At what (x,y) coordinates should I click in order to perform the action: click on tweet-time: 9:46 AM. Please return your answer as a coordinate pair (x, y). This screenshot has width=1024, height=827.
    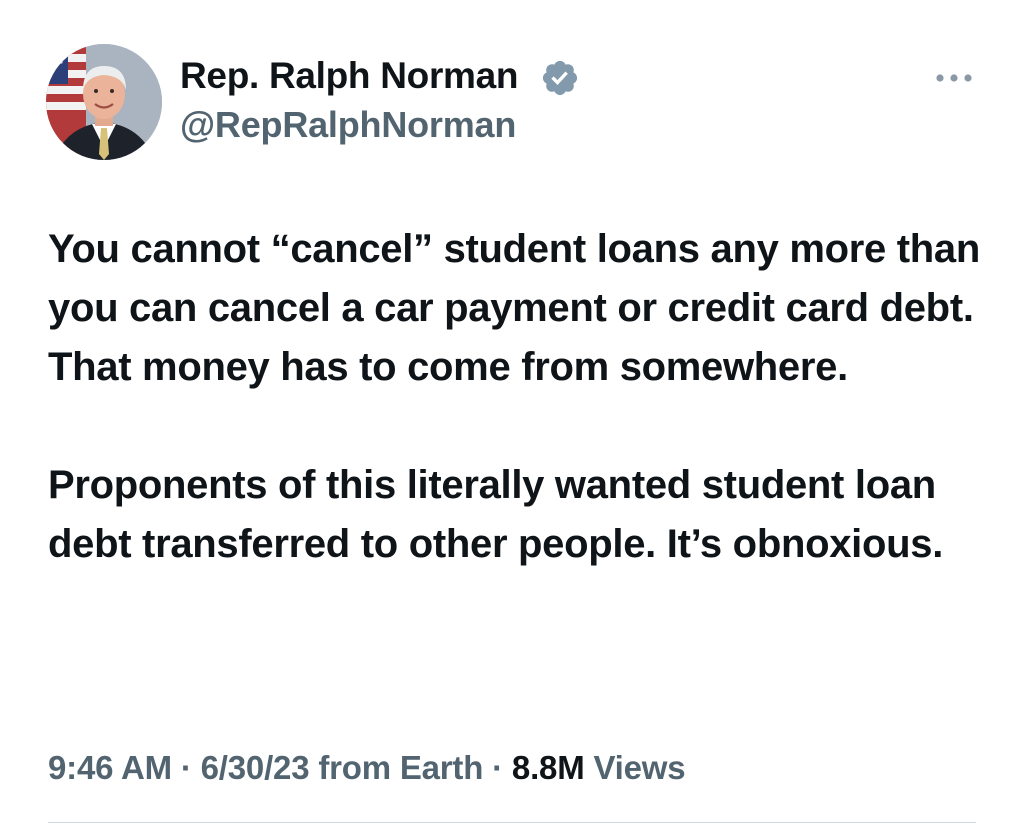
    Looking at the image, I should click on (110, 767).